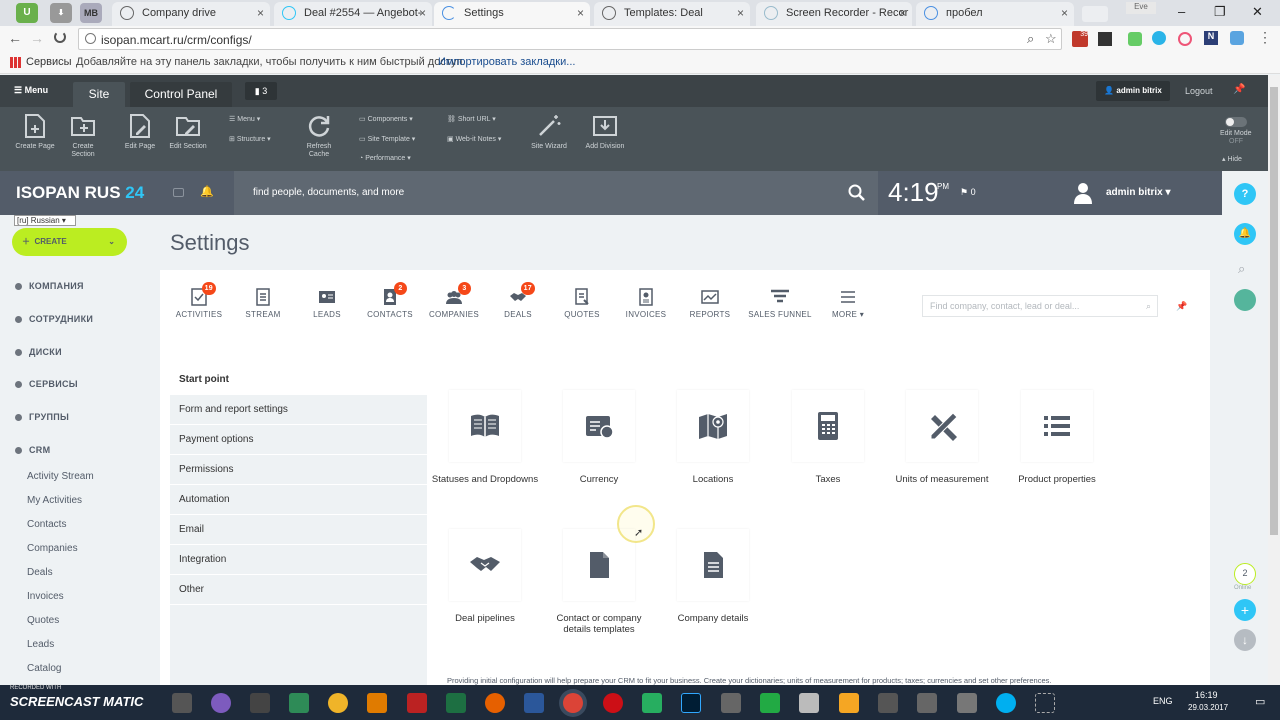  What do you see at coordinates (848, 303) in the screenshot?
I see `crm-tab-more: MORE ▾` at bounding box center [848, 303].